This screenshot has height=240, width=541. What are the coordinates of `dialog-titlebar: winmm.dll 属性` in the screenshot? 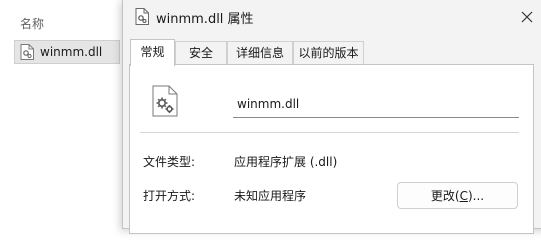 It's located at (332, 17).